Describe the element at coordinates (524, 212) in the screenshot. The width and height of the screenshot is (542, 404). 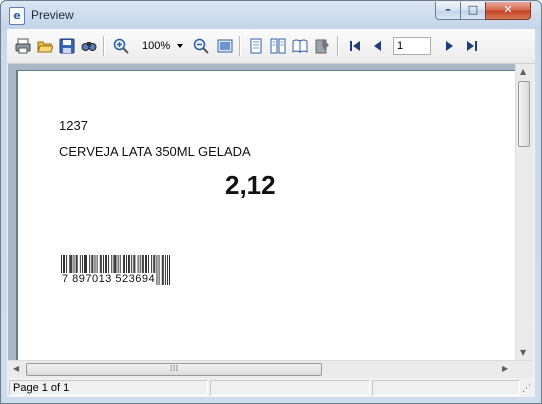
I see `vertical-scrollbar: ▲ ▼` at that location.